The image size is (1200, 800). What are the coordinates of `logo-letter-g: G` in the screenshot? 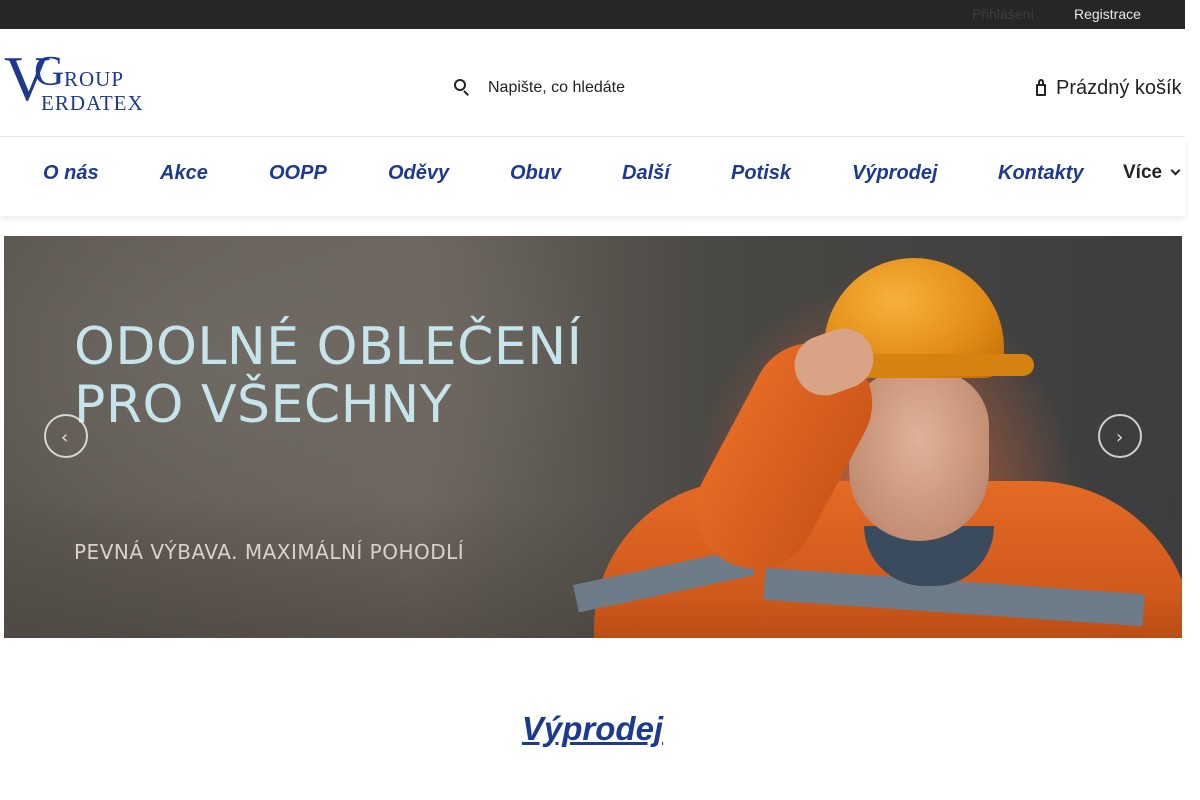 It's located at (49, 72).